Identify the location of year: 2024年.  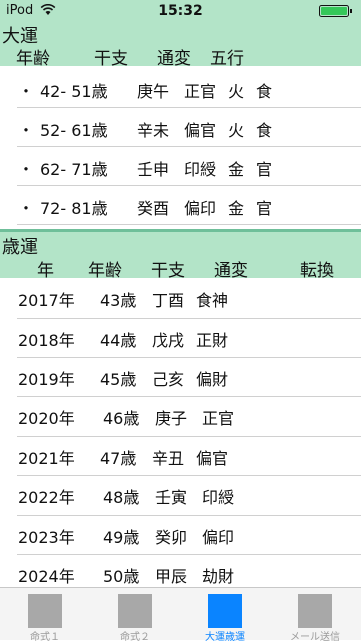
(46, 576).